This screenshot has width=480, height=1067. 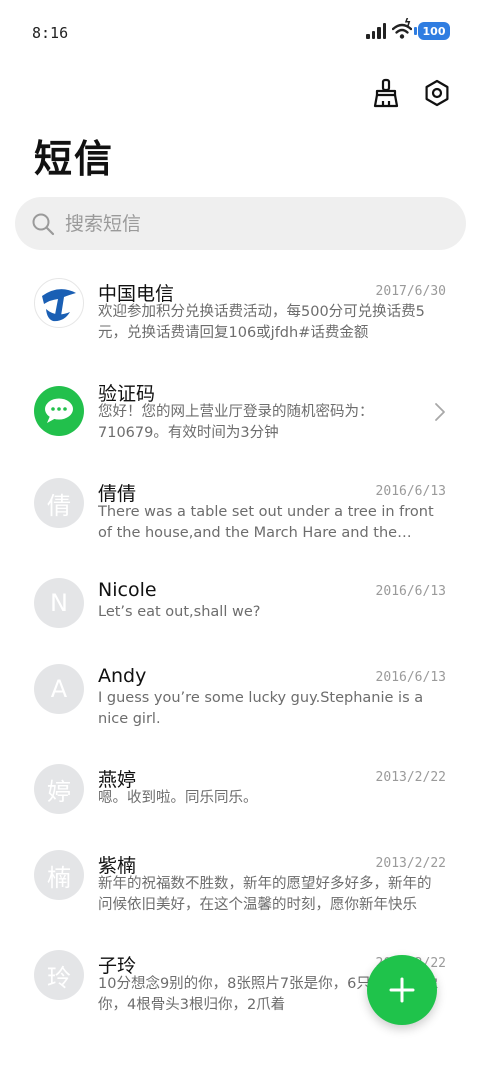 I want to click on top-actions, so click(x=411, y=93).